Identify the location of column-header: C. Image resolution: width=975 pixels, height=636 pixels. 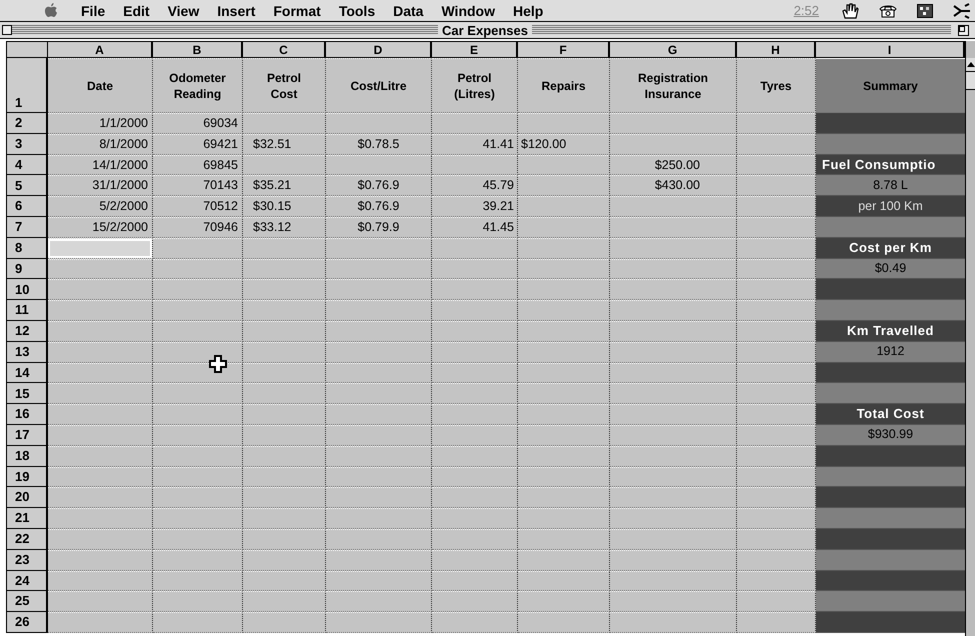
(284, 49).